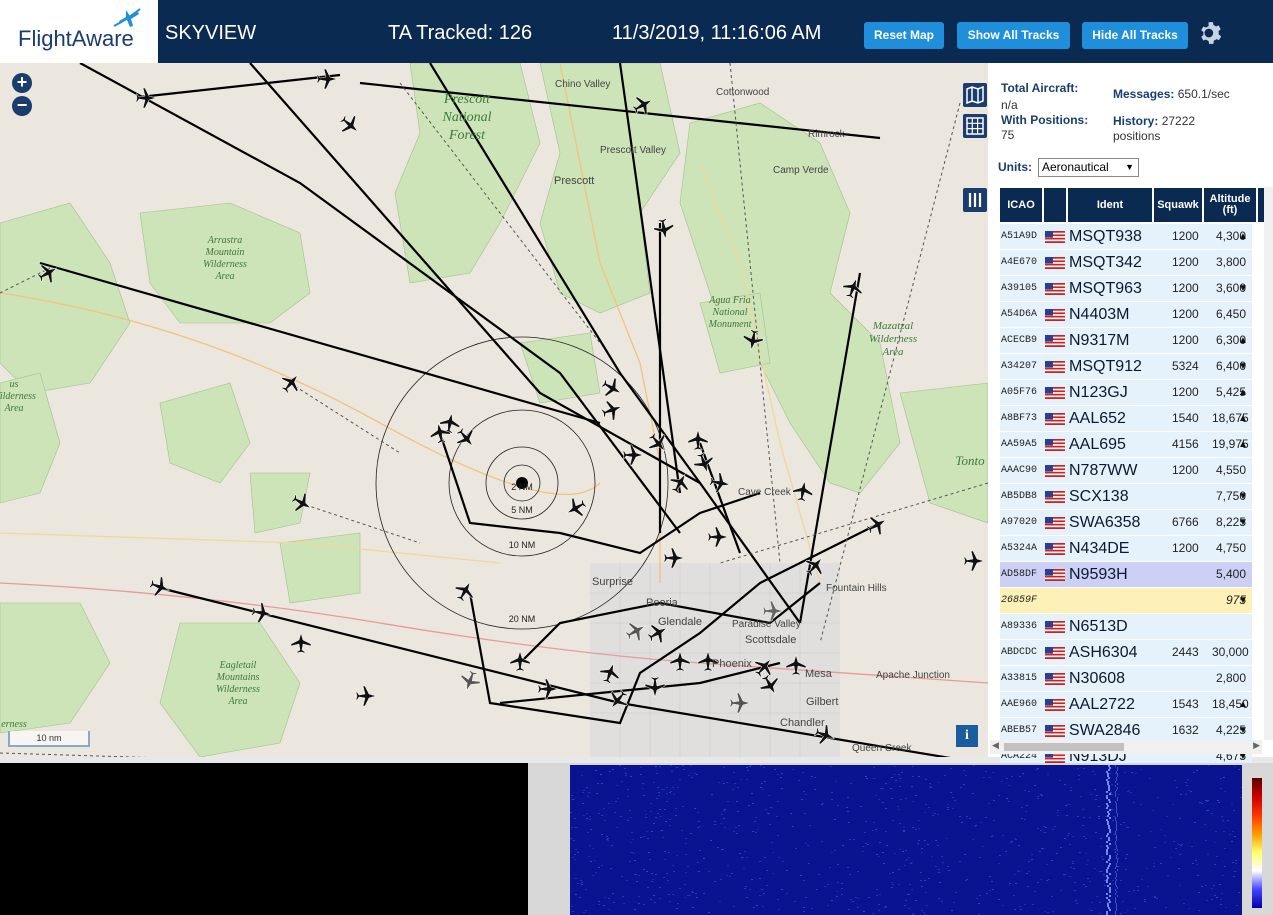 The image size is (1273, 915). Describe the element at coordinates (766, 624) in the screenshot. I see `svg-text: Paradise Valley` at that location.